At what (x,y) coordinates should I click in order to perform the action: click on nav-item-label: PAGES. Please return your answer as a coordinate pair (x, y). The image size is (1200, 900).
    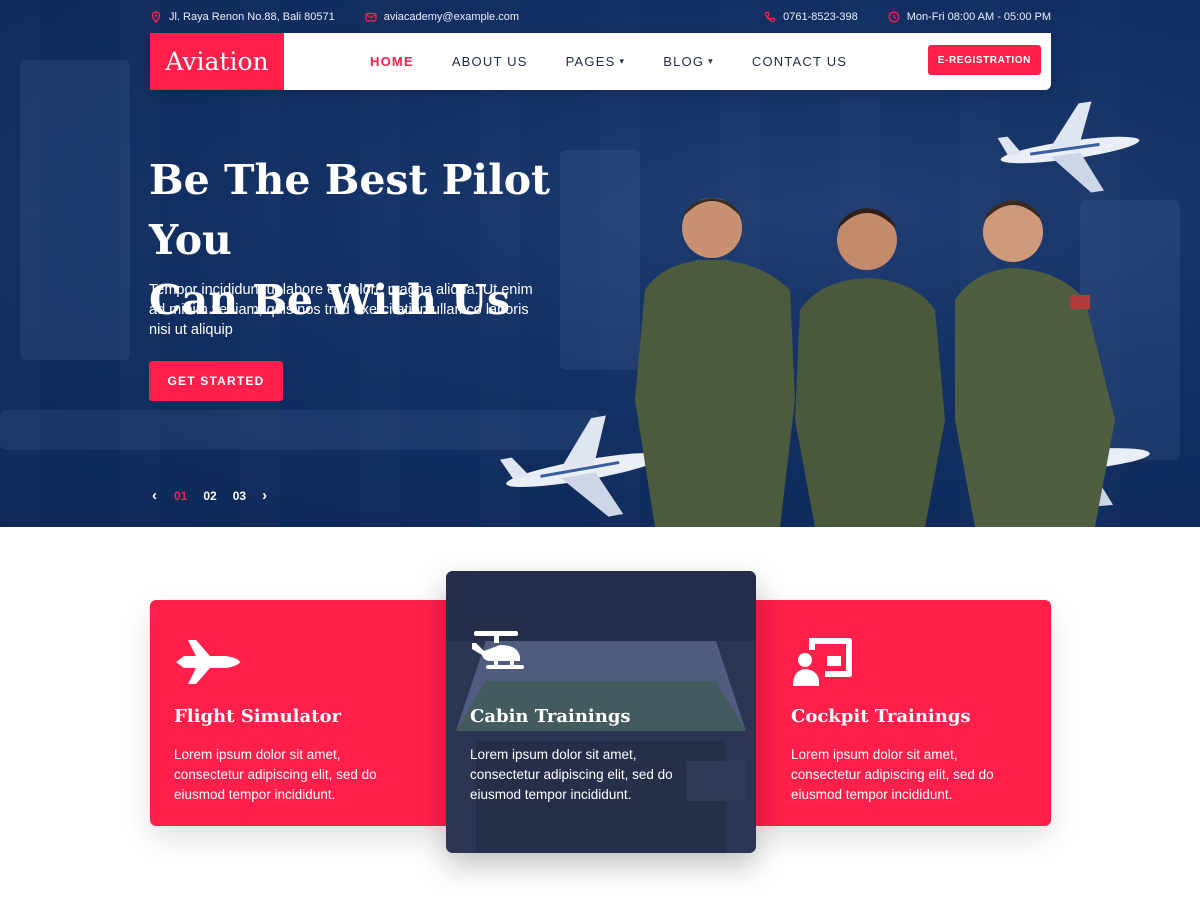
    Looking at the image, I should click on (590, 61).